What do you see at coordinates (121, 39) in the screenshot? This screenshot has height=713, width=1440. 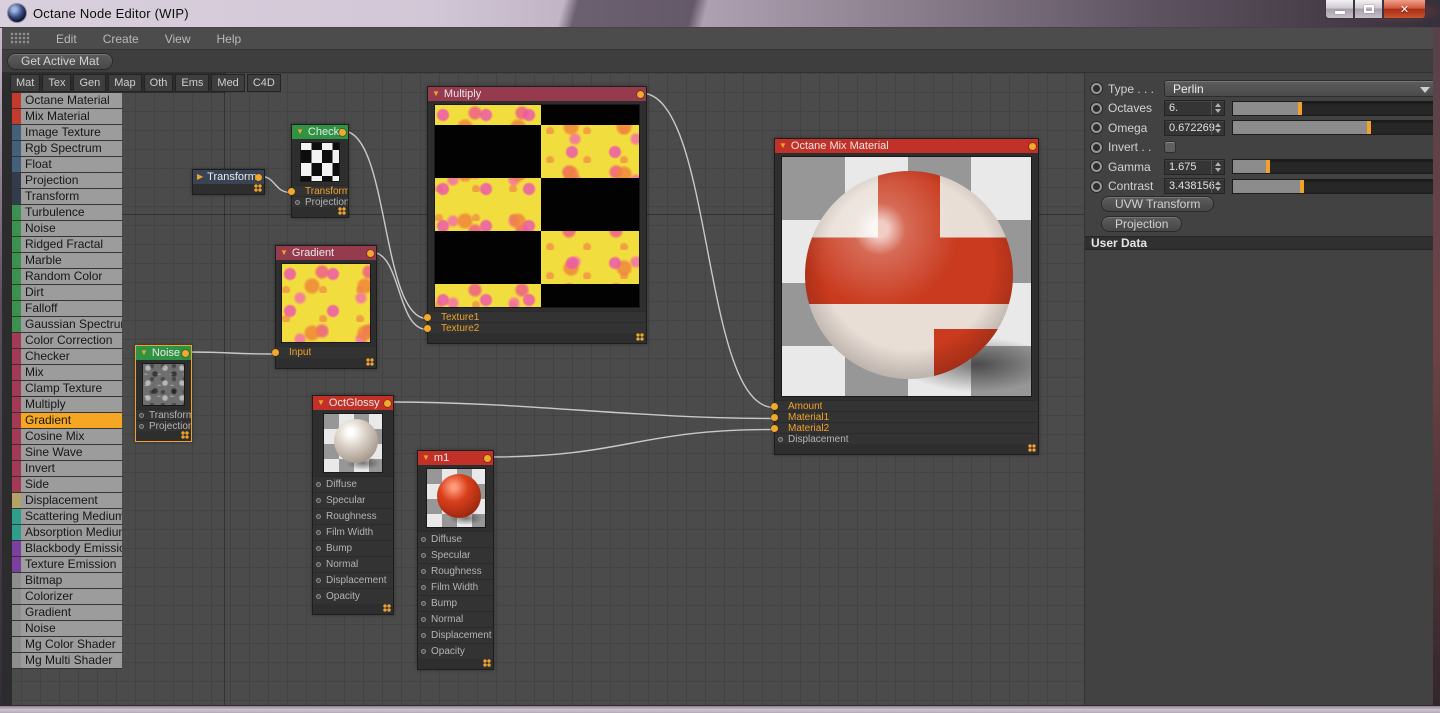 I see `menu-item-create: Create` at bounding box center [121, 39].